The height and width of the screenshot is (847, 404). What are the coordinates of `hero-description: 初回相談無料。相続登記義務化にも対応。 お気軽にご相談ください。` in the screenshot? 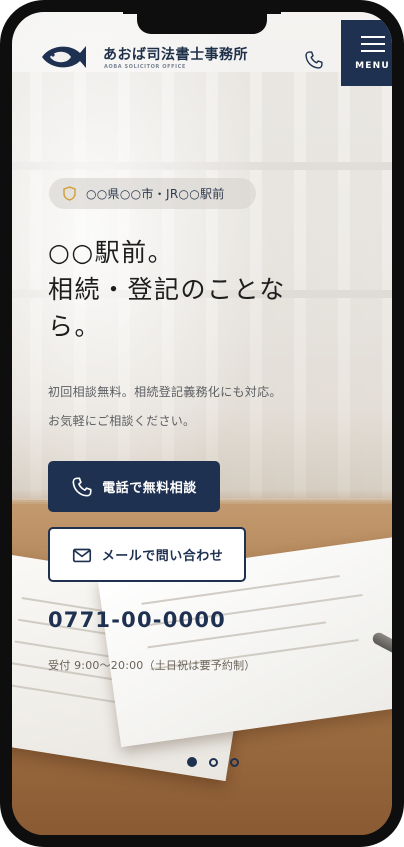 It's located at (213, 407).